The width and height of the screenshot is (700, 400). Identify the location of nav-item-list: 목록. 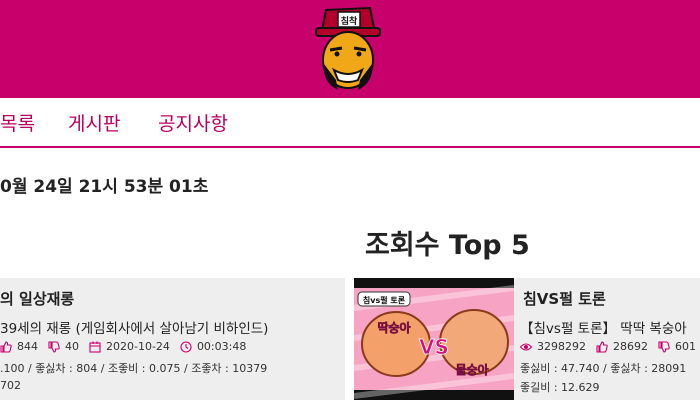
(17, 122).